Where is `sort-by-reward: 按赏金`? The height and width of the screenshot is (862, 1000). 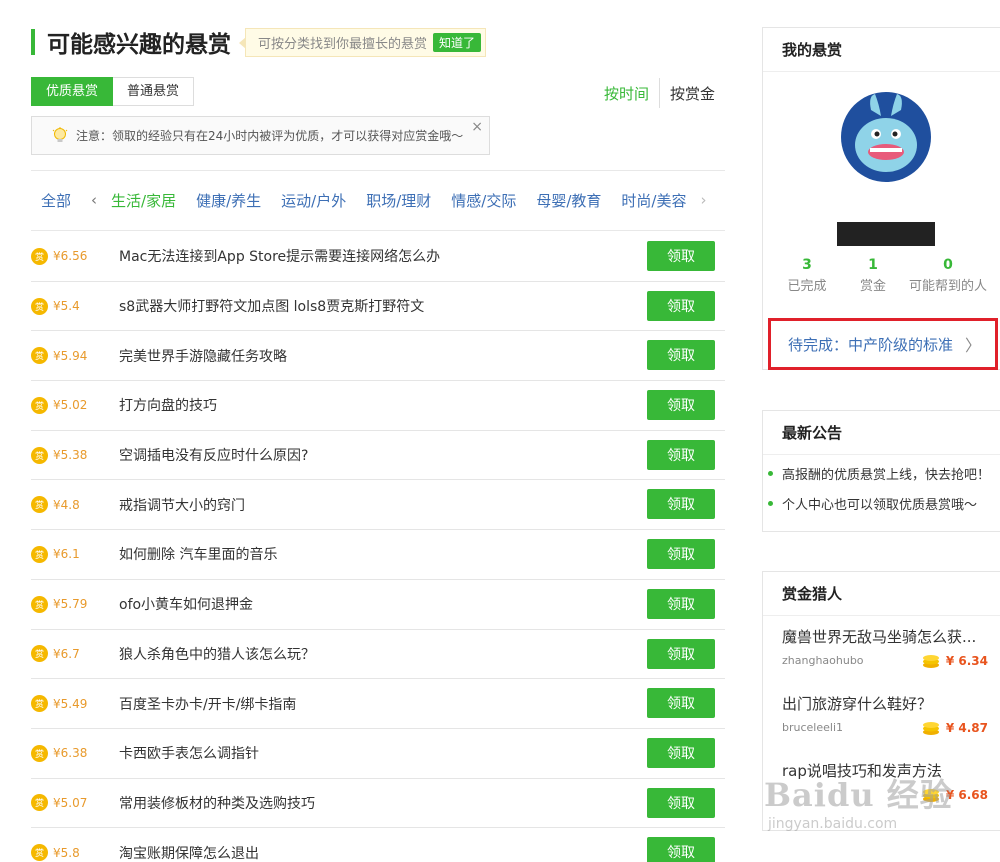 sort-by-reward: 按赏金 is located at coordinates (692, 93).